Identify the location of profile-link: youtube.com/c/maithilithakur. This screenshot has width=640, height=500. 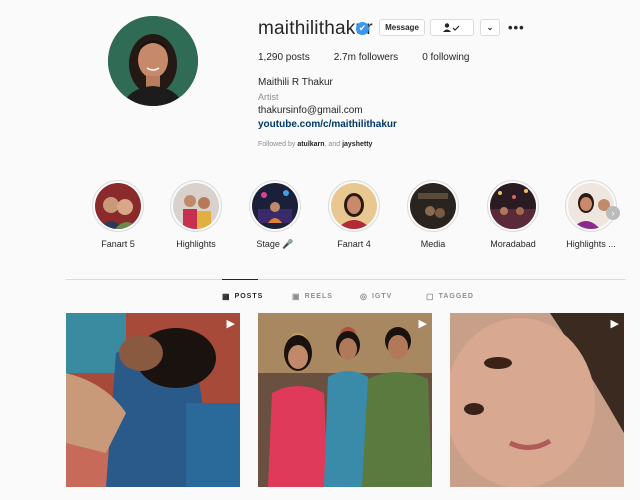
(327, 124).